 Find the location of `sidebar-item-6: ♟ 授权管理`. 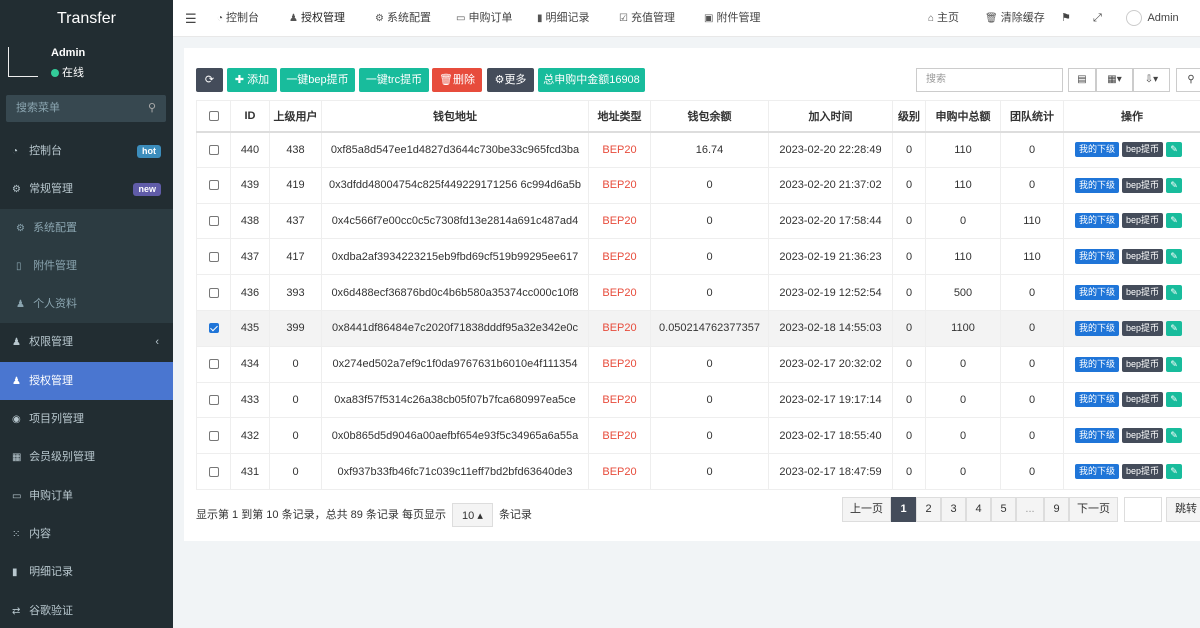

sidebar-item-6: ♟ 授权管理 is located at coordinates (86, 381).